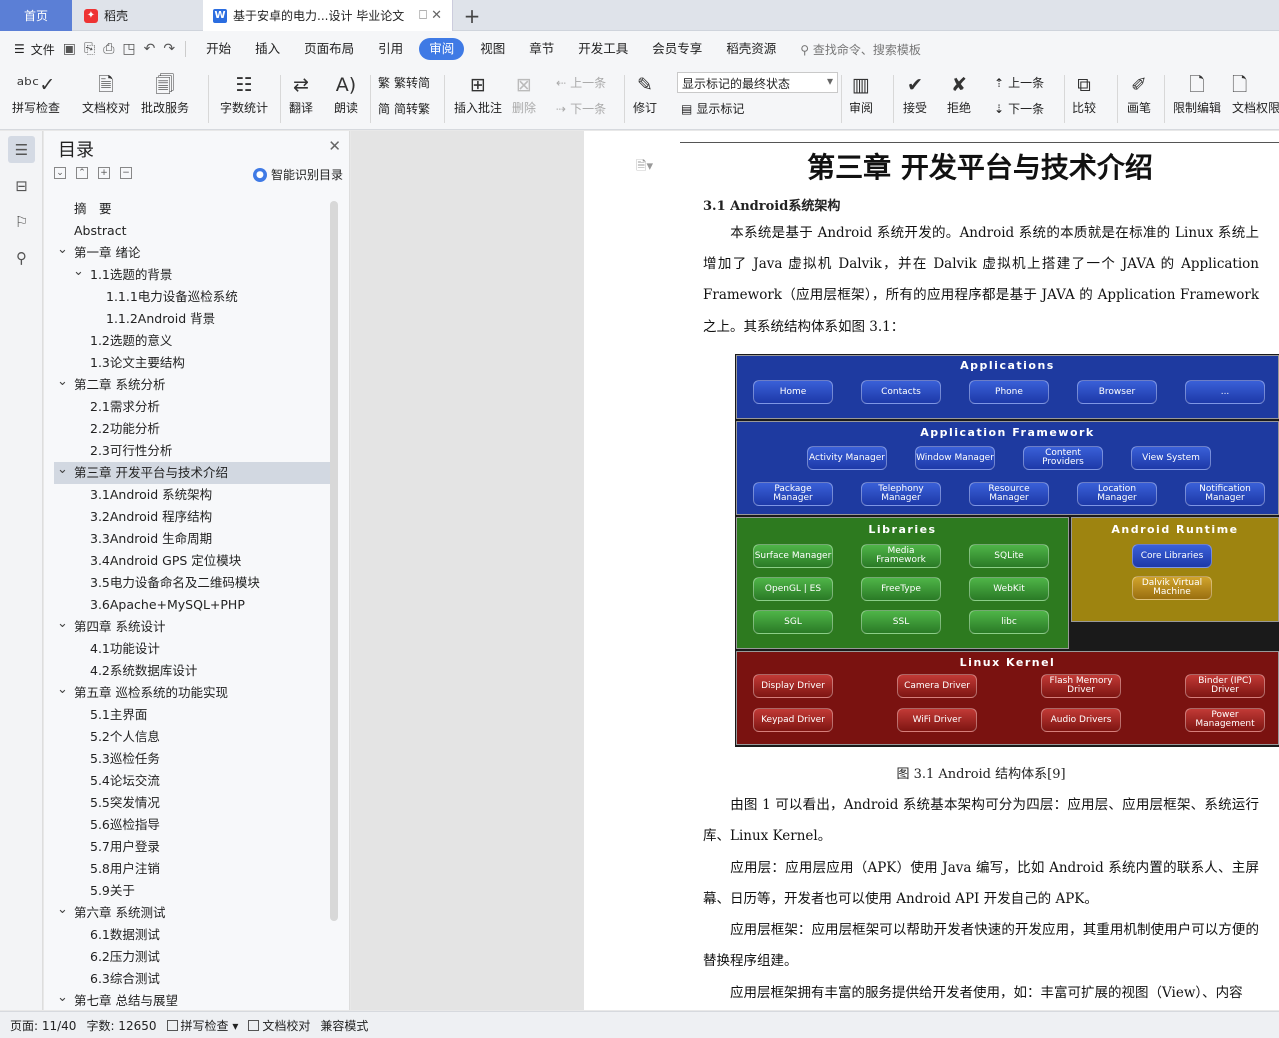  What do you see at coordinates (165, 93) in the screenshot?
I see `batch-service-button: 🗐 批改服务` at bounding box center [165, 93].